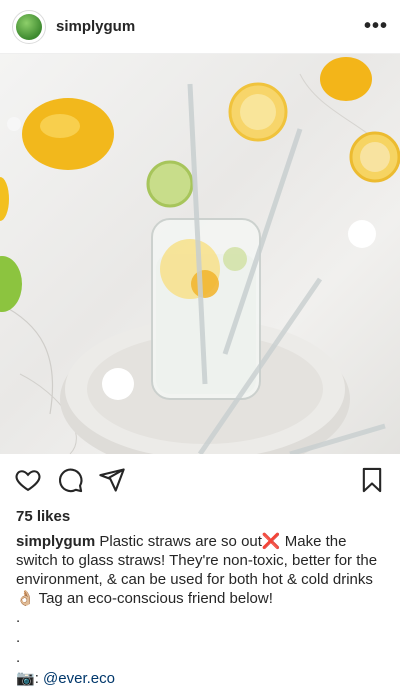 This screenshot has width=400, height=690. What do you see at coordinates (70, 480) in the screenshot?
I see `comment-icon` at bounding box center [70, 480].